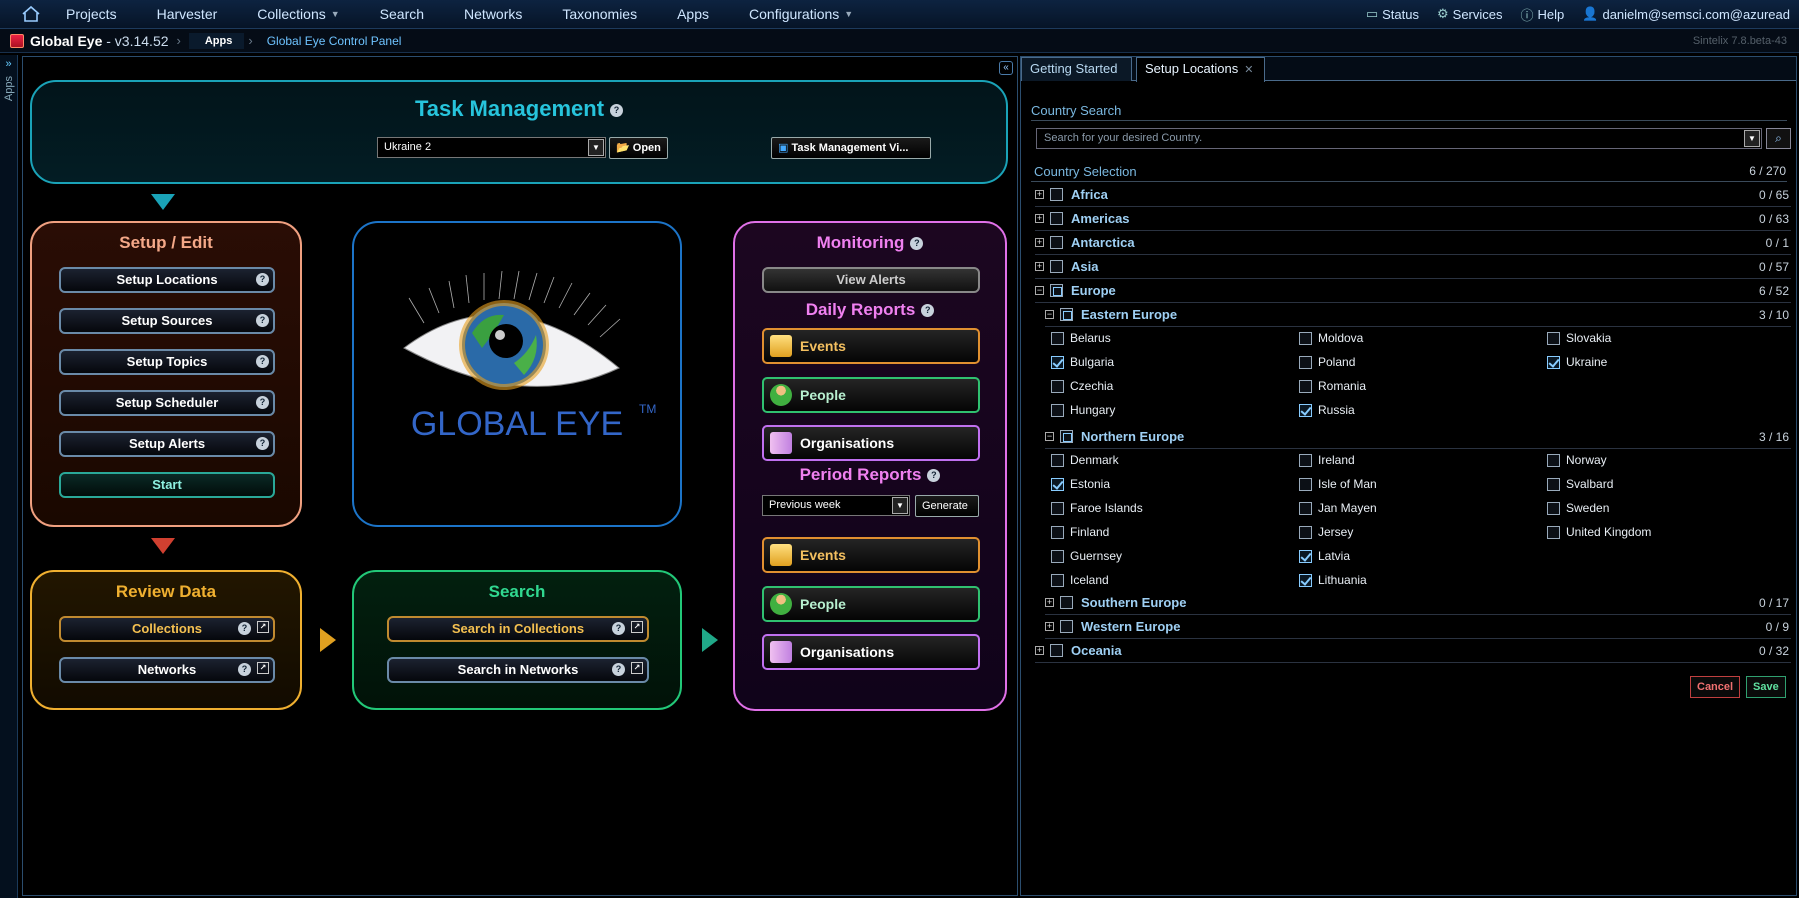 The width and height of the screenshot is (1799, 898). Describe the element at coordinates (1086, 556) in the screenshot. I see `country-item: Guernsey` at that location.